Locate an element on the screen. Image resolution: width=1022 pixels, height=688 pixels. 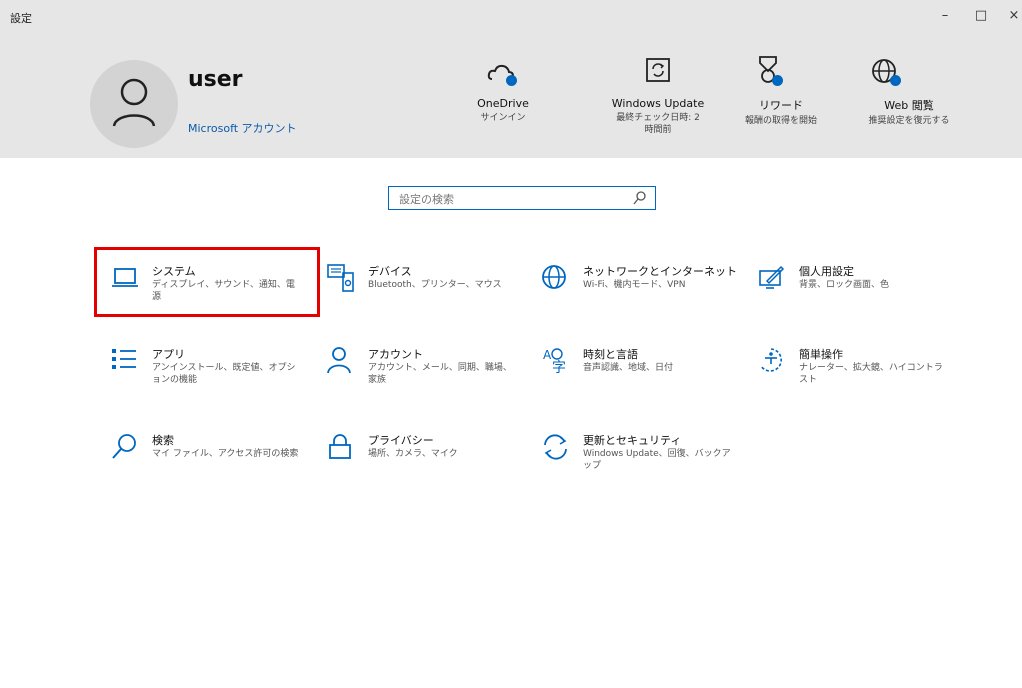
search-placeholder: 設定の検索 is located at coordinates (426, 199).